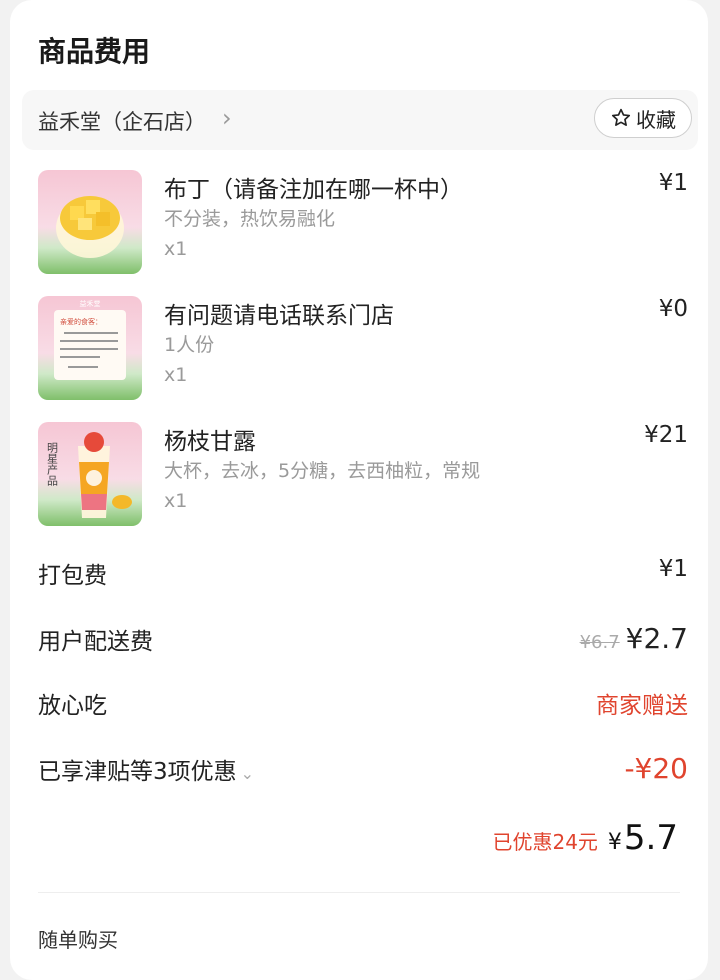 The height and width of the screenshot is (980, 720). What do you see at coordinates (363, 772) in the screenshot?
I see `fee-row-discount: 已享津贴等3项优惠 ⌄ -¥20` at bounding box center [363, 772].